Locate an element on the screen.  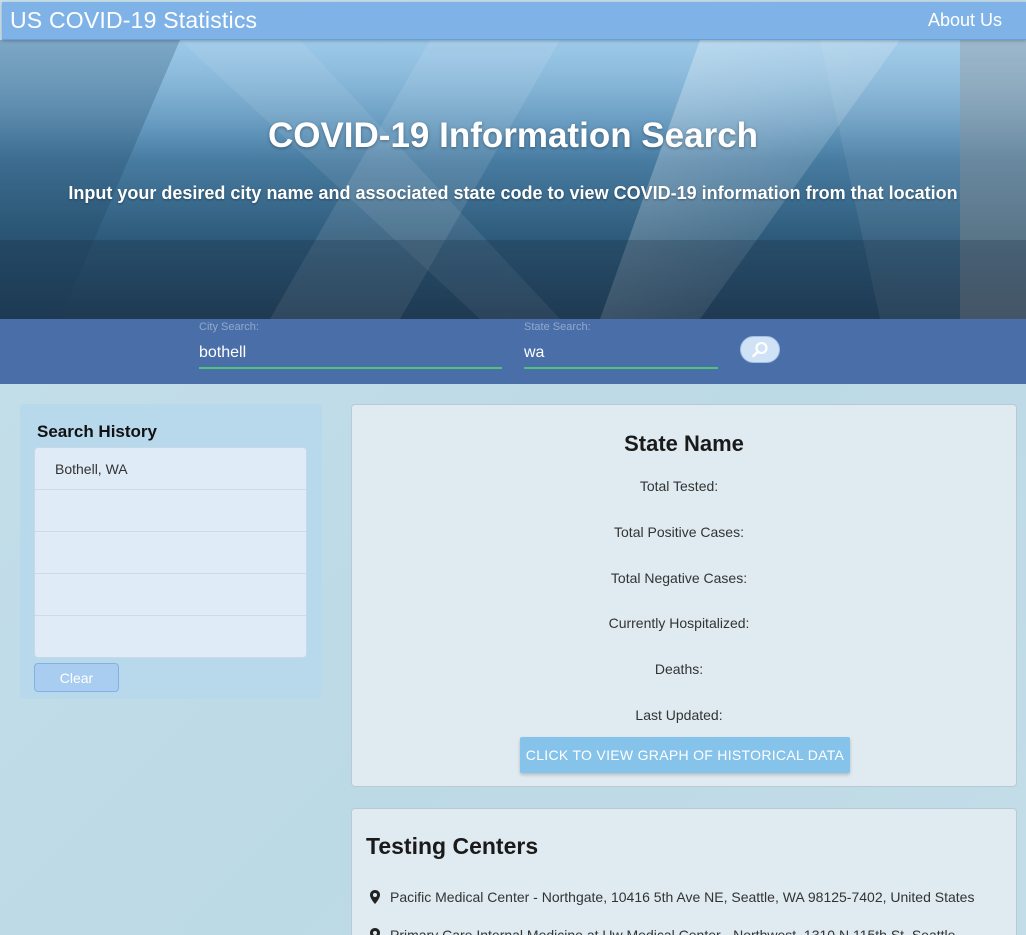
search-bar: City Search: State Search: is located at coordinates (513, 351).